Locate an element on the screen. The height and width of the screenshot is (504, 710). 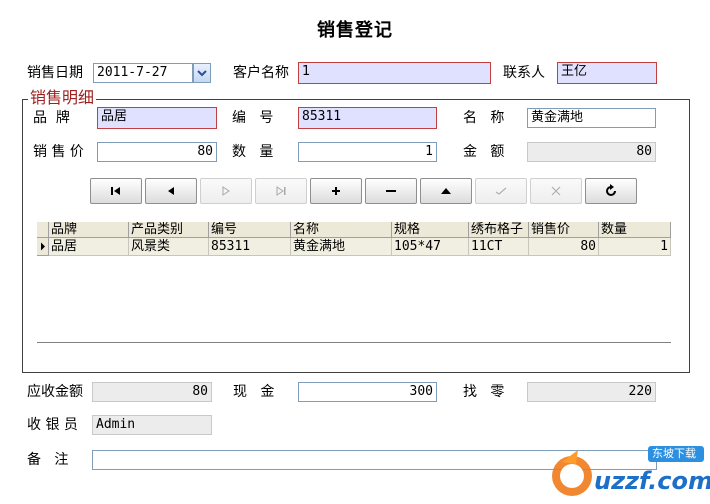
watermark-badge: 东坡下载 is located at coordinates (674, 453).